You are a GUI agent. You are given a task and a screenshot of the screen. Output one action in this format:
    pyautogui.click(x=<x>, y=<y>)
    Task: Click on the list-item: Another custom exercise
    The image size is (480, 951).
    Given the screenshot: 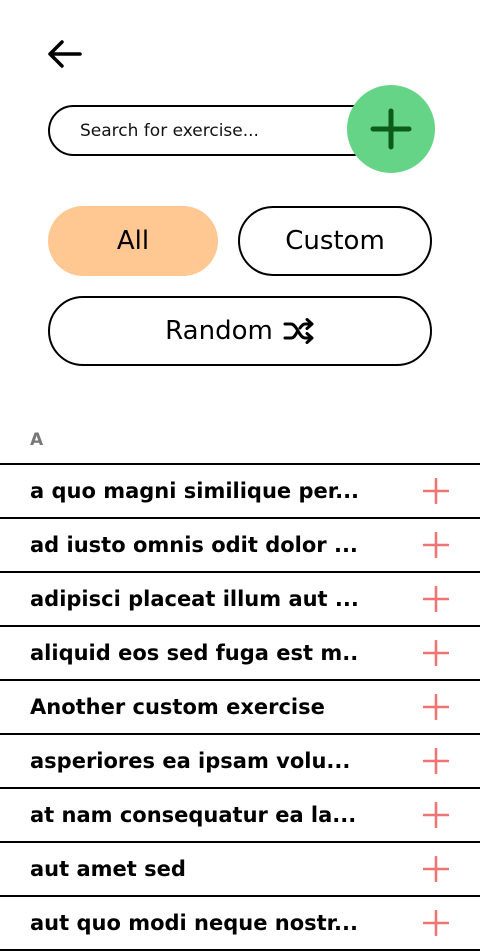 What is the action you would take?
    pyautogui.click(x=240, y=708)
    